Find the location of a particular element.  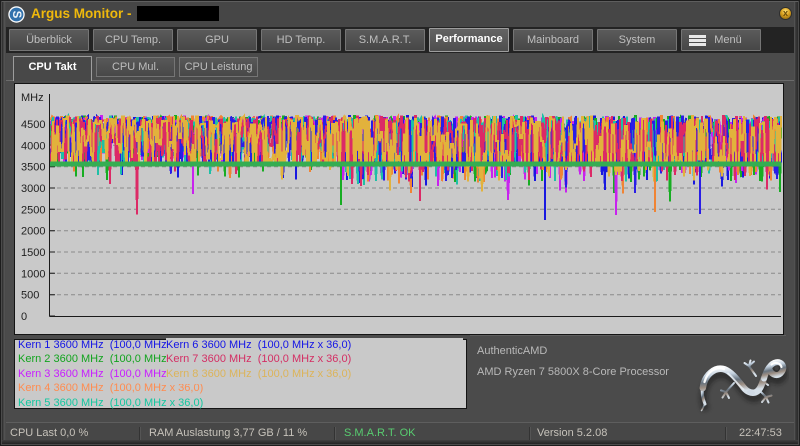

svg-text: MHz is located at coordinates (32, 98).